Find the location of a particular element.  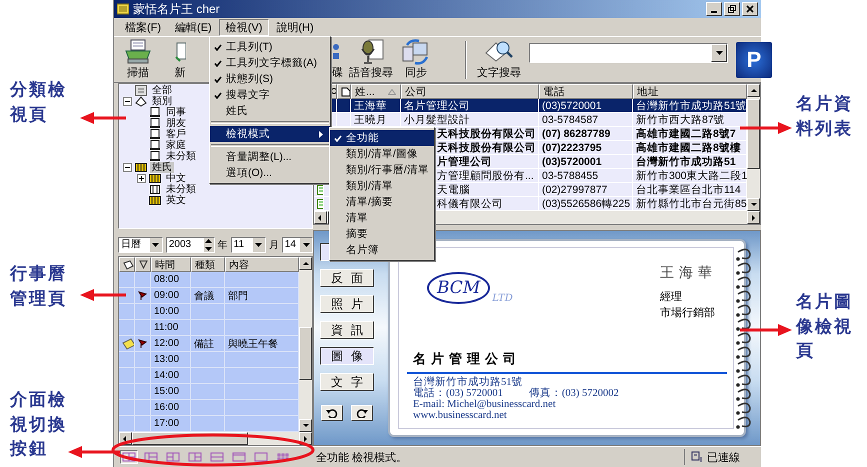

minimize-button is located at coordinates (714, 9).